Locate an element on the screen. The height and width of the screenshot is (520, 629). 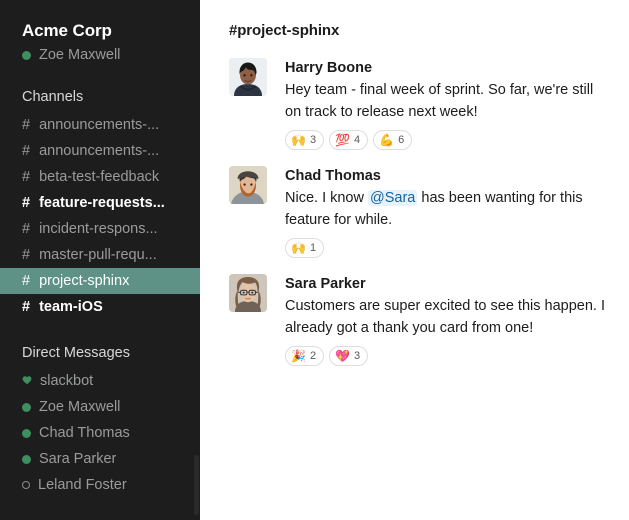
message-author: Harry Boone is located at coordinates (448, 68).